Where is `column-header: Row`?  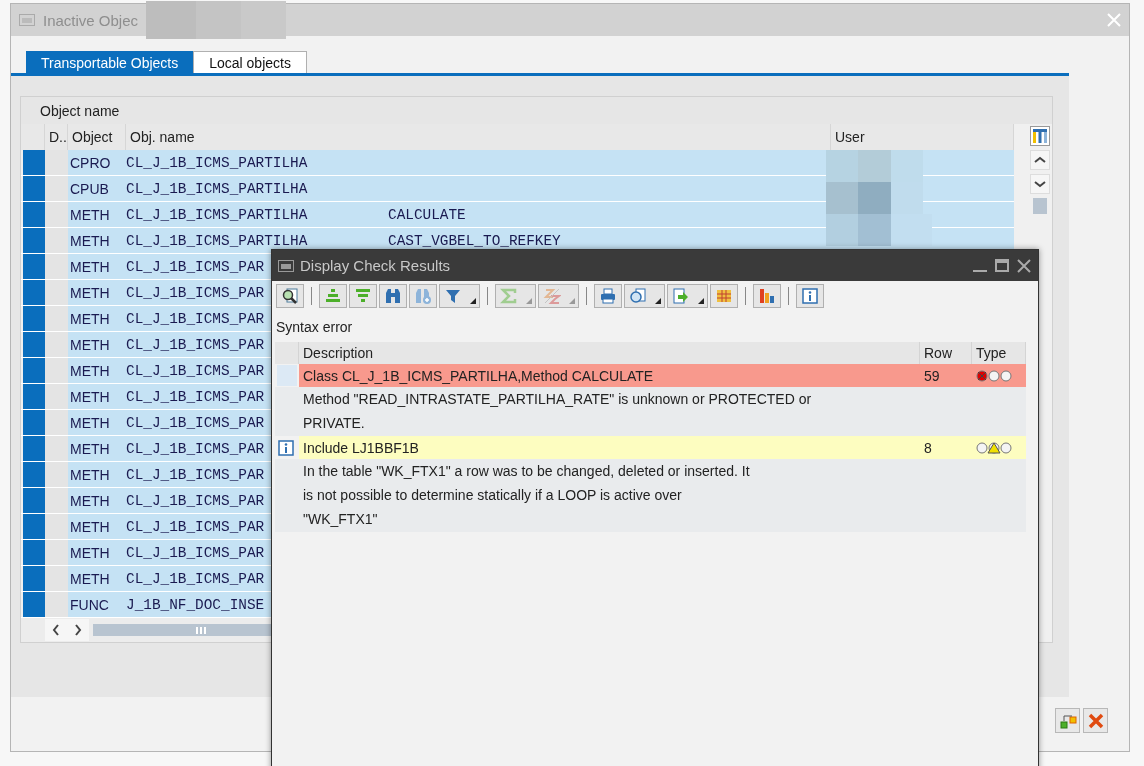 column-header: Row is located at coordinates (946, 353).